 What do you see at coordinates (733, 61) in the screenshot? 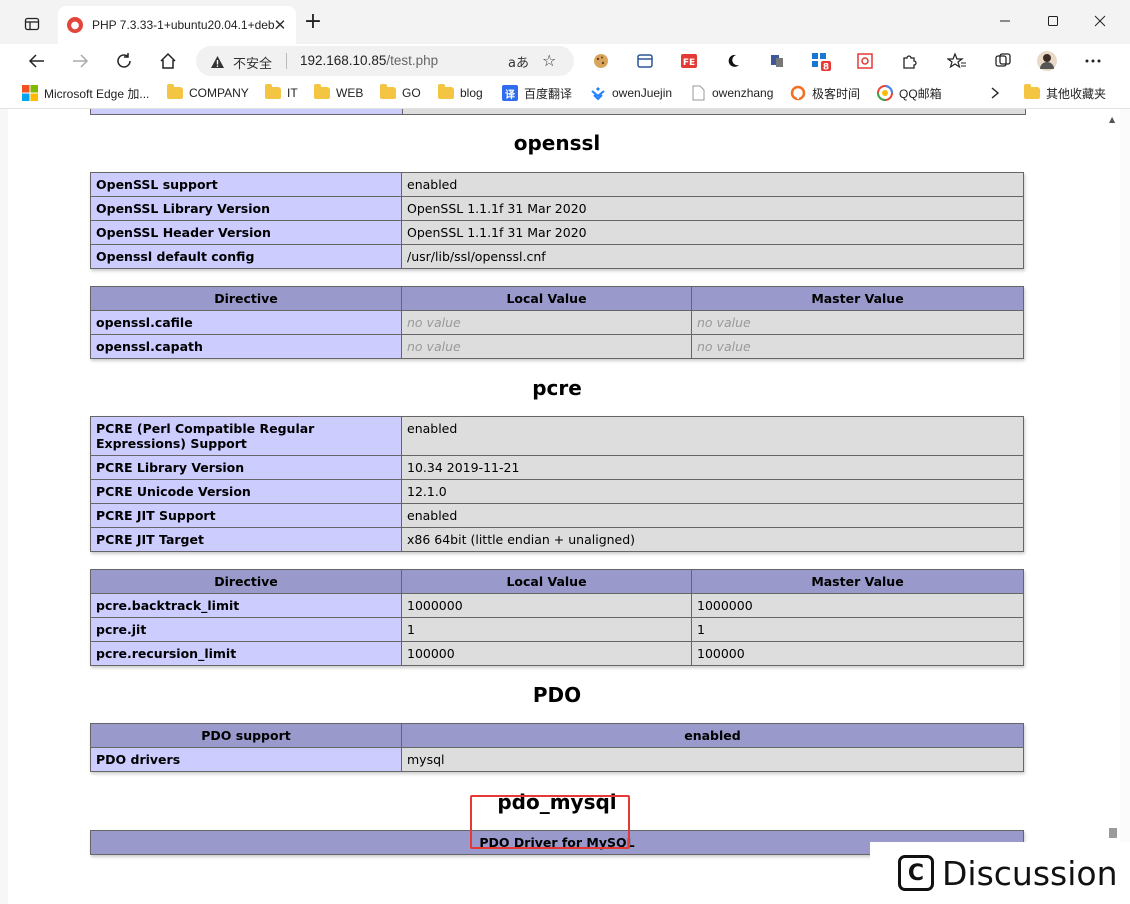
I see `dark-mode-moon-icon` at bounding box center [733, 61].